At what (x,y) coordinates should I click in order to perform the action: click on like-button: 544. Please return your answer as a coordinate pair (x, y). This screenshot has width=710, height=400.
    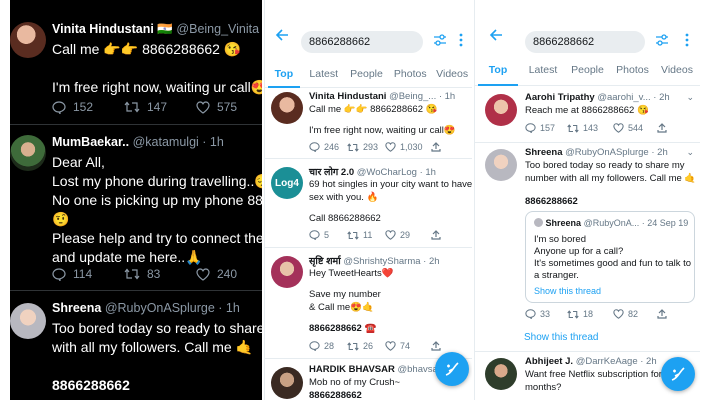
    Looking at the image, I should click on (635, 128).